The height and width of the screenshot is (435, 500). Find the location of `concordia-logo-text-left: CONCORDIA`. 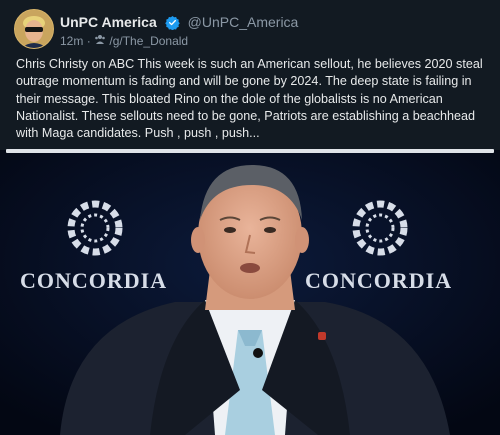

concordia-logo-text-left: CONCORDIA is located at coordinates (94, 280).